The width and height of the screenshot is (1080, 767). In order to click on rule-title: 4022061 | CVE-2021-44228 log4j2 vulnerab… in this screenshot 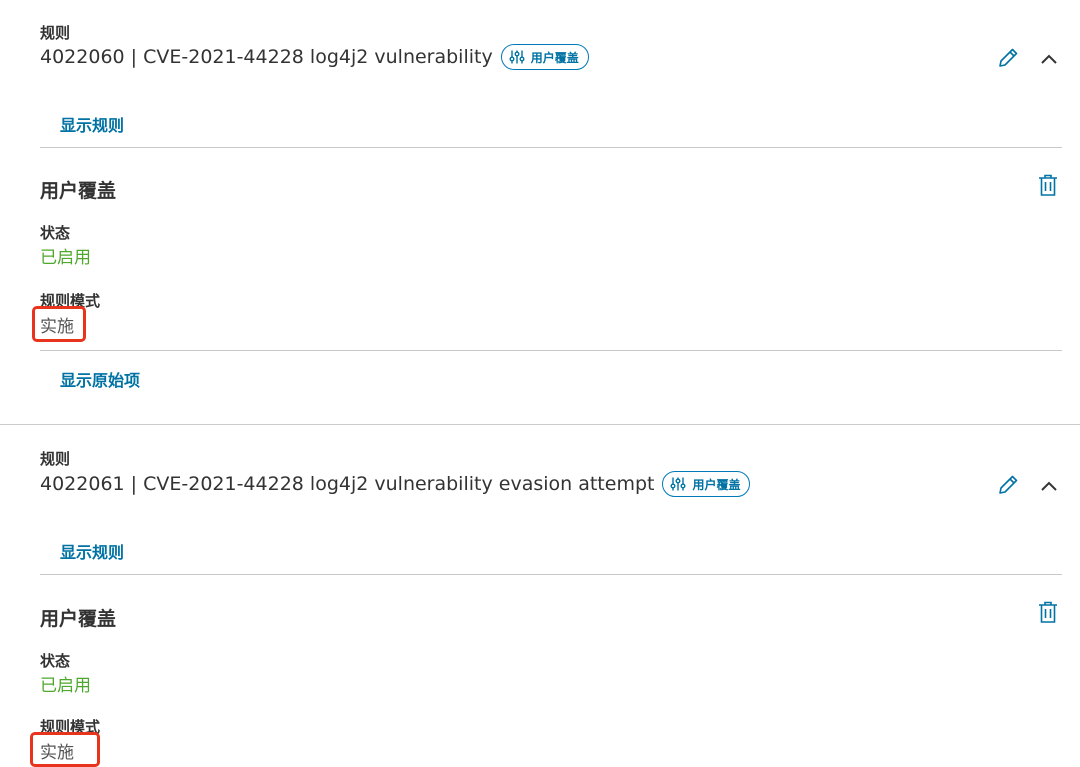, I will do `click(347, 484)`.